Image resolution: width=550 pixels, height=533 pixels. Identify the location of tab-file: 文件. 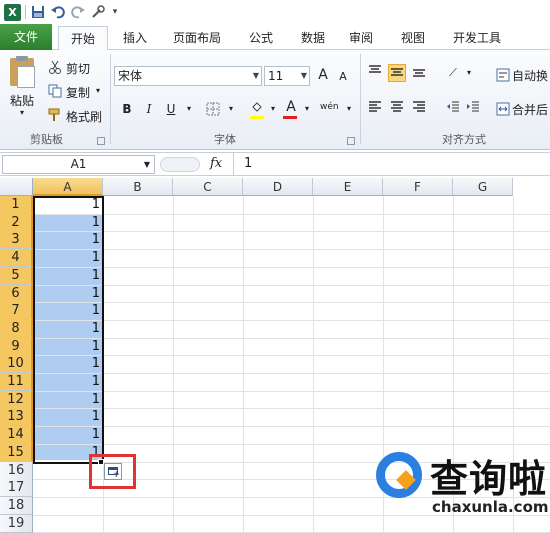
(26, 37).